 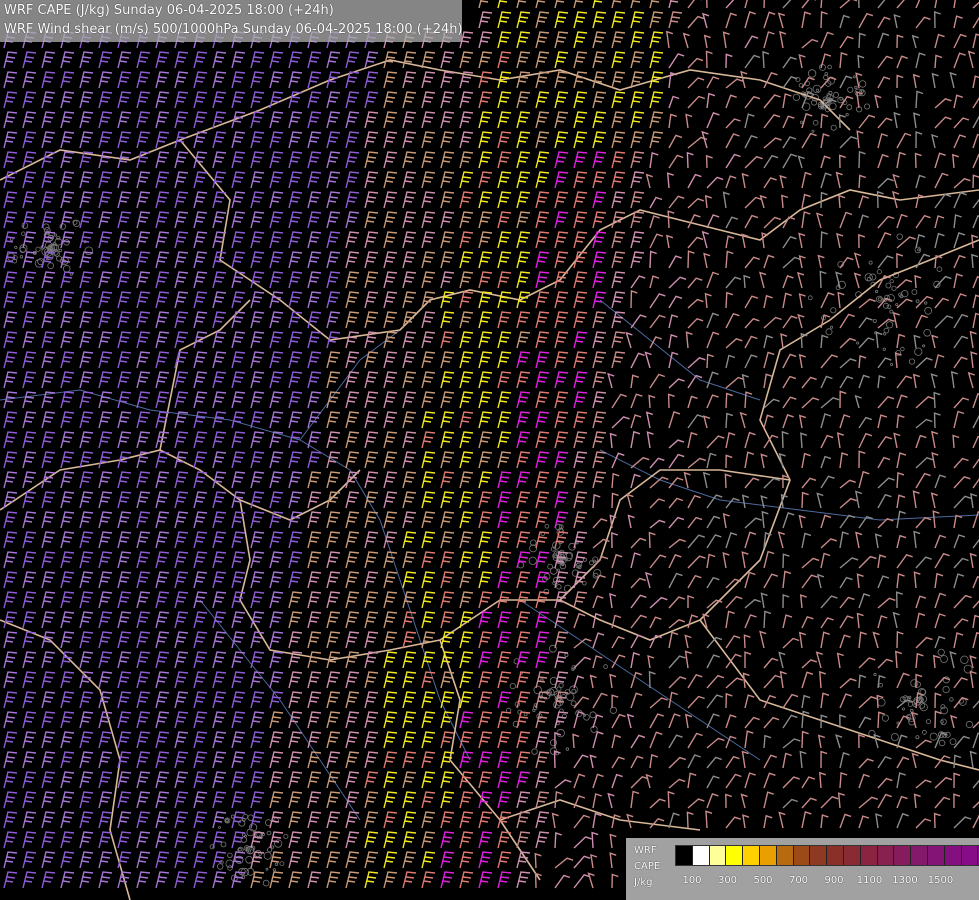 What do you see at coordinates (727, 880) in the screenshot?
I see `legend-tick-label: 300` at bounding box center [727, 880].